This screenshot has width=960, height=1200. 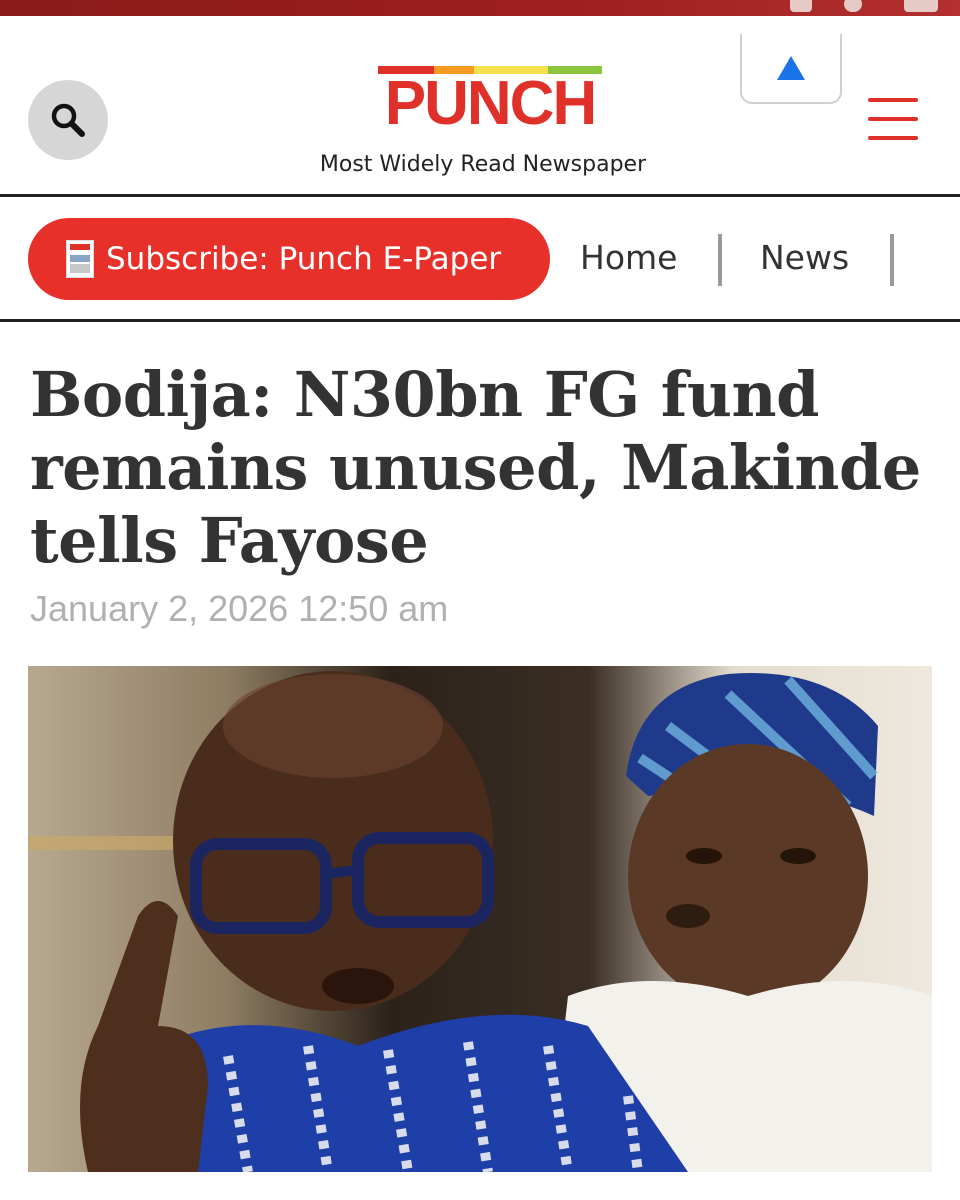 What do you see at coordinates (480, 195) in the screenshot?
I see `header-divider` at bounding box center [480, 195].